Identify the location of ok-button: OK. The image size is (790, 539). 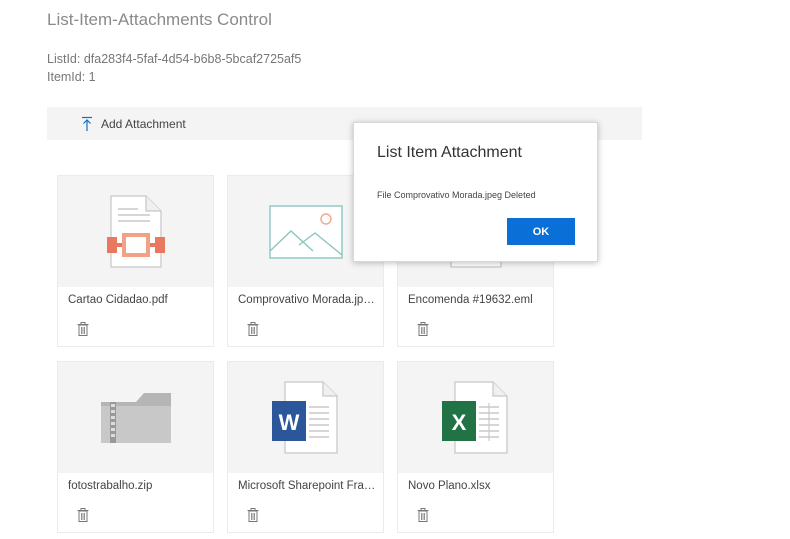
(541, 231).